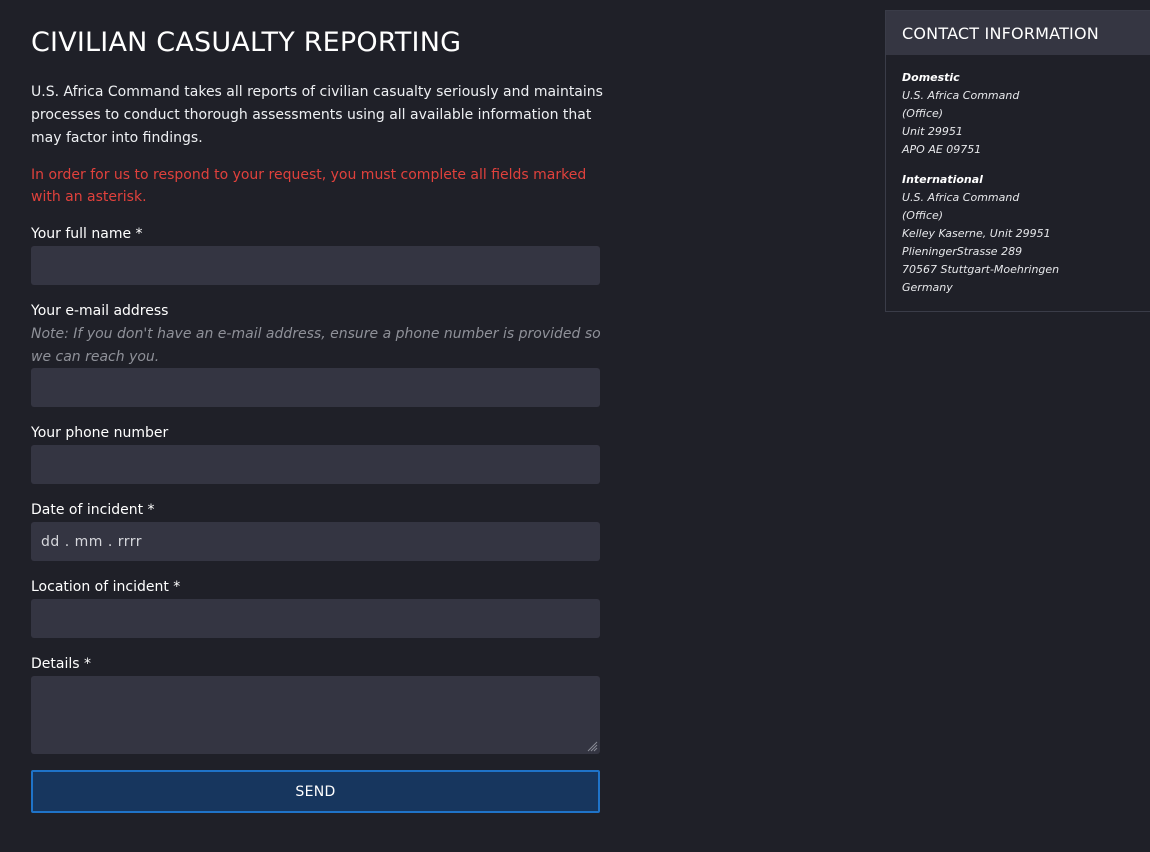 The width and height of the screenshot is (1150, 852). Describe the element at coordinates (976, 233) in the screenshot. I see `address-line: Kelley Kaserne, Unit 29951` at that location.